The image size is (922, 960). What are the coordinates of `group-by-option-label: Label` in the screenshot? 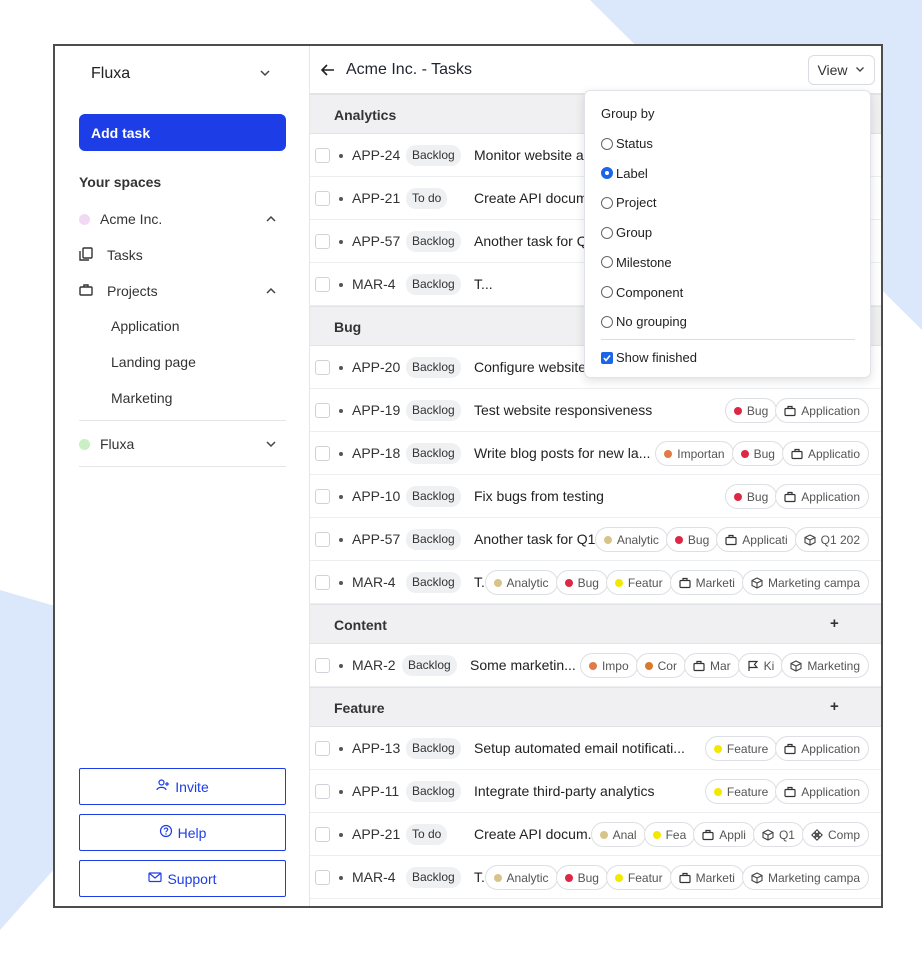 It's located at (624, 173).